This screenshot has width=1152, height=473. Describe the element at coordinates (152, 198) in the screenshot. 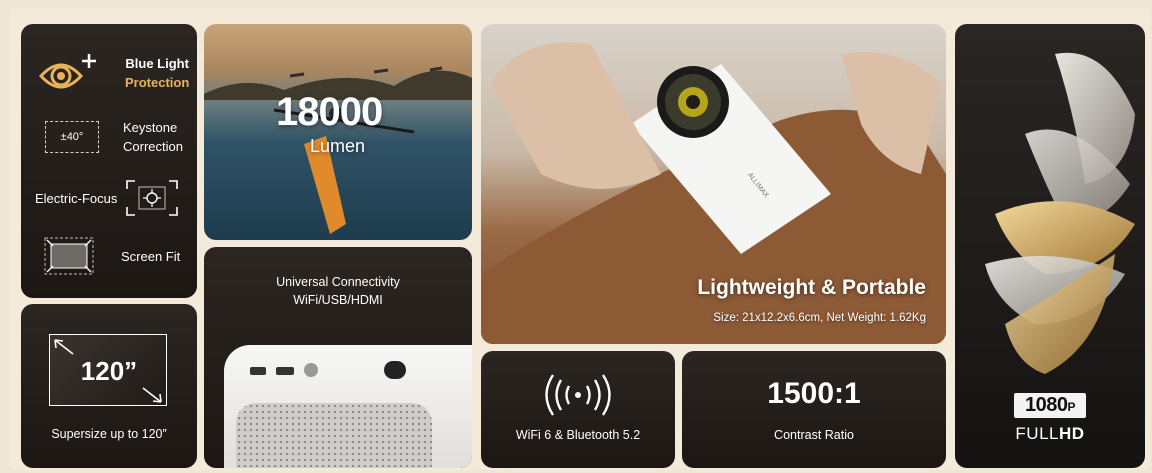

I see `focus-icon` at that location.